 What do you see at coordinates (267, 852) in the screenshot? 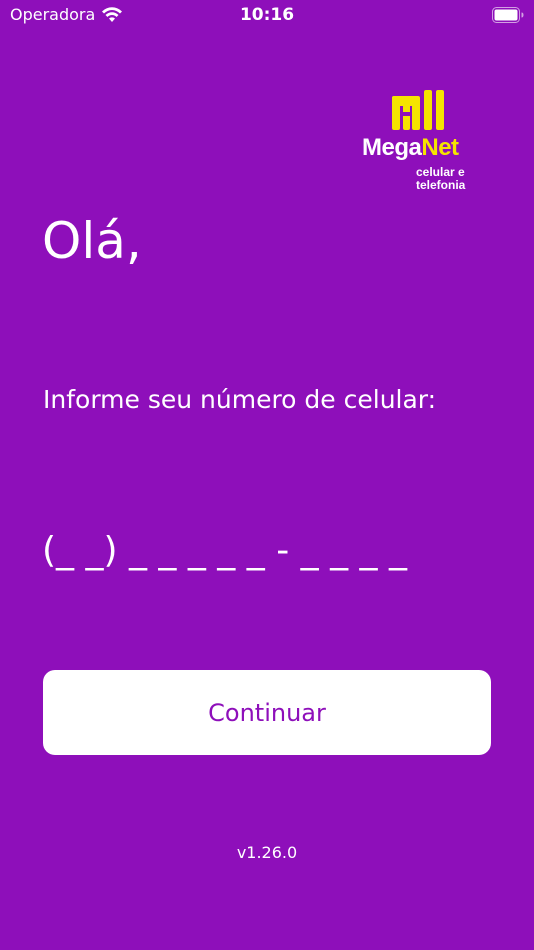
I see `app-version: v1.26.0` at bounding box center [267, 852].